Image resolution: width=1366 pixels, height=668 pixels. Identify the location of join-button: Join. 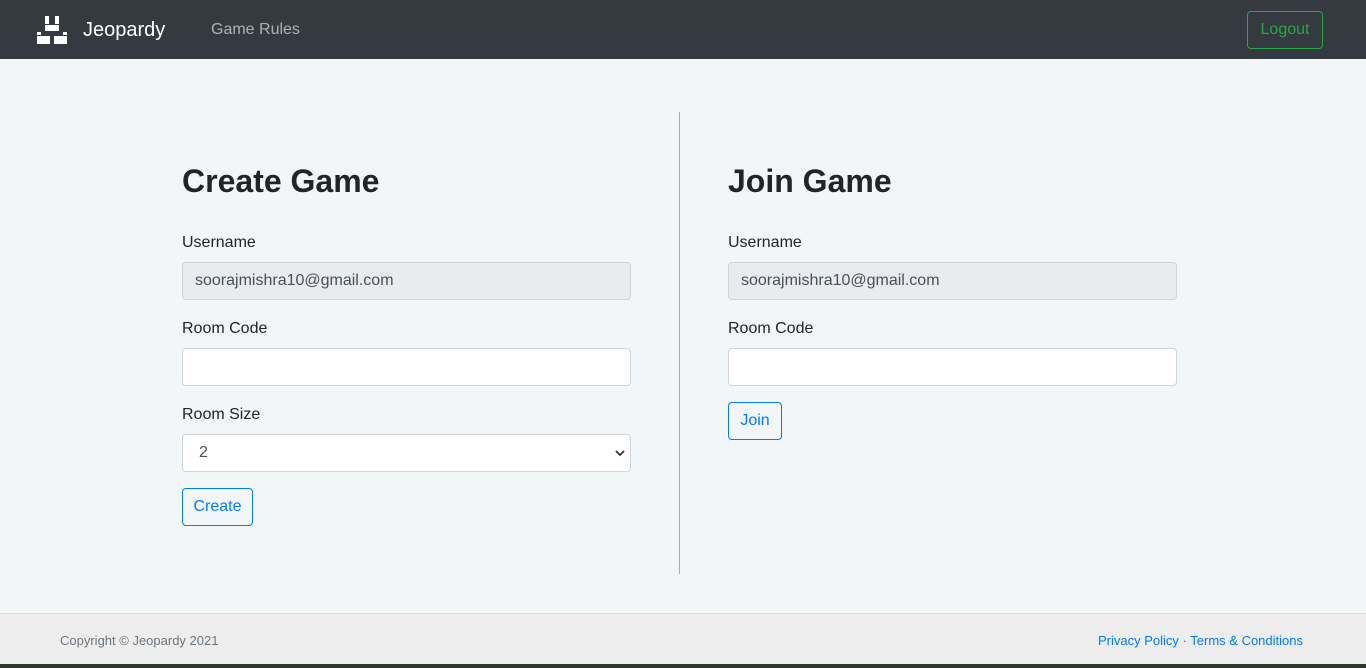
(755, 421).